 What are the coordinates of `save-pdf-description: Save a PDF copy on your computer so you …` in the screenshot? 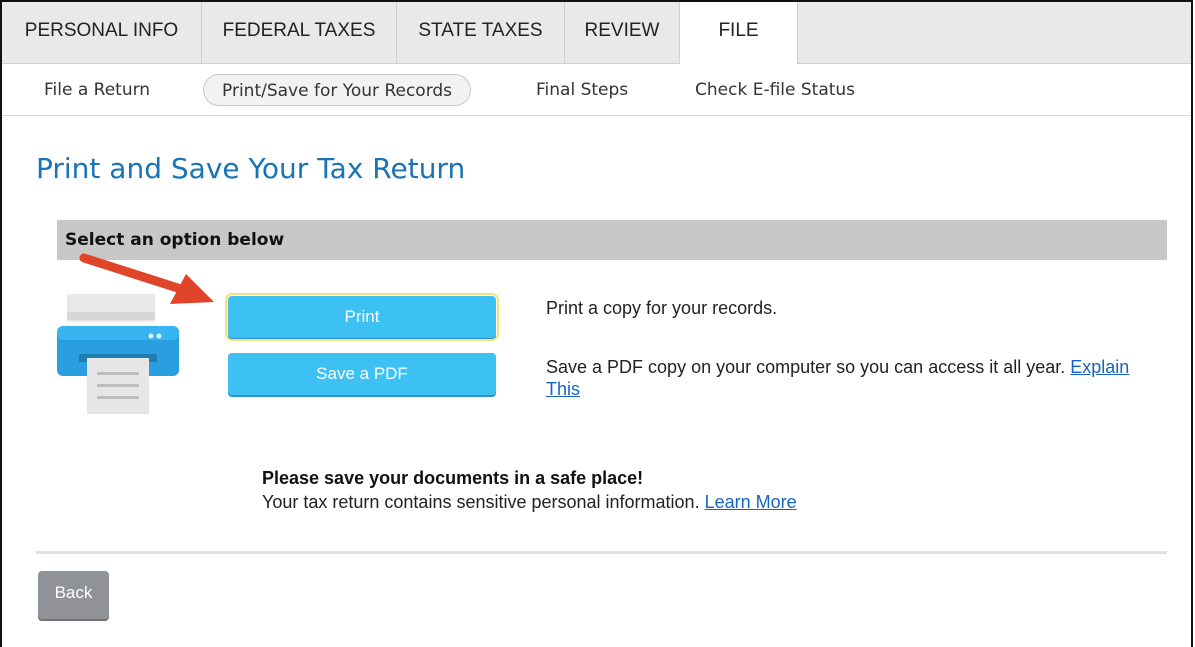 It's located at (846, 378).